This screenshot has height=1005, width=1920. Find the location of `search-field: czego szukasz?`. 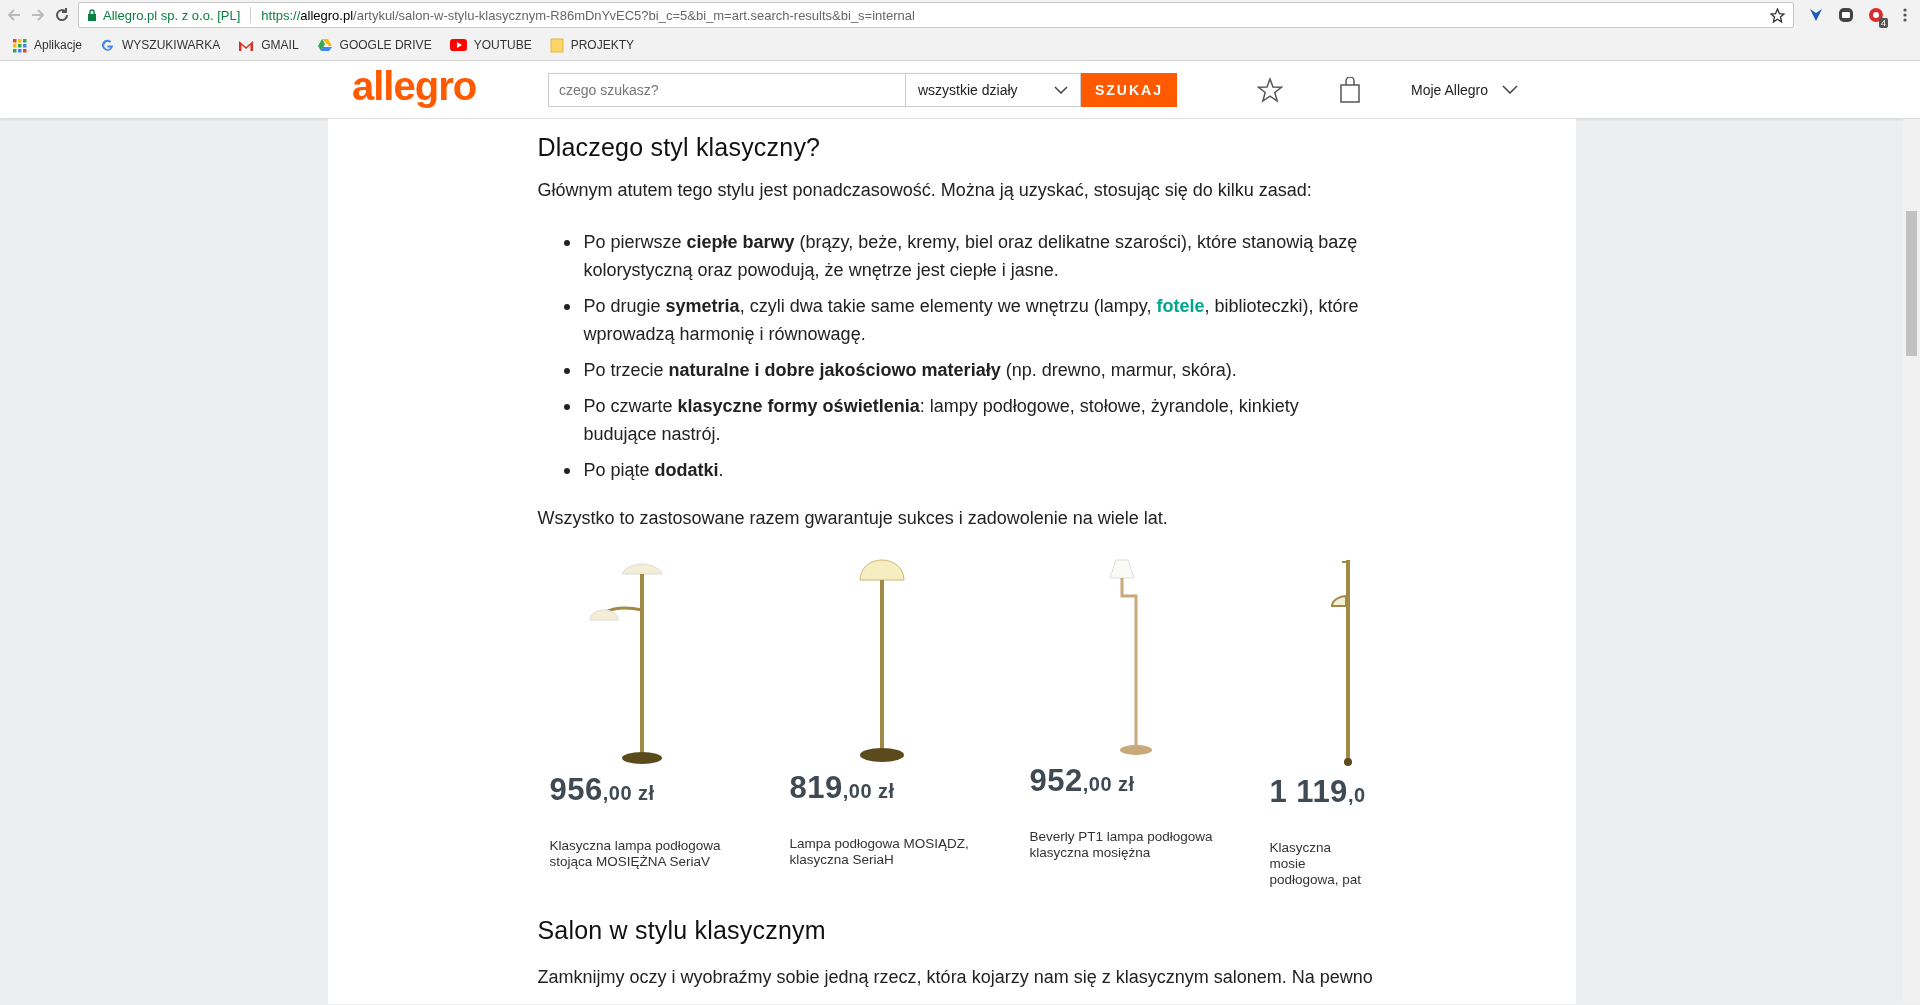

search-field: czego szukasz? is located at coordinates (727, 89).